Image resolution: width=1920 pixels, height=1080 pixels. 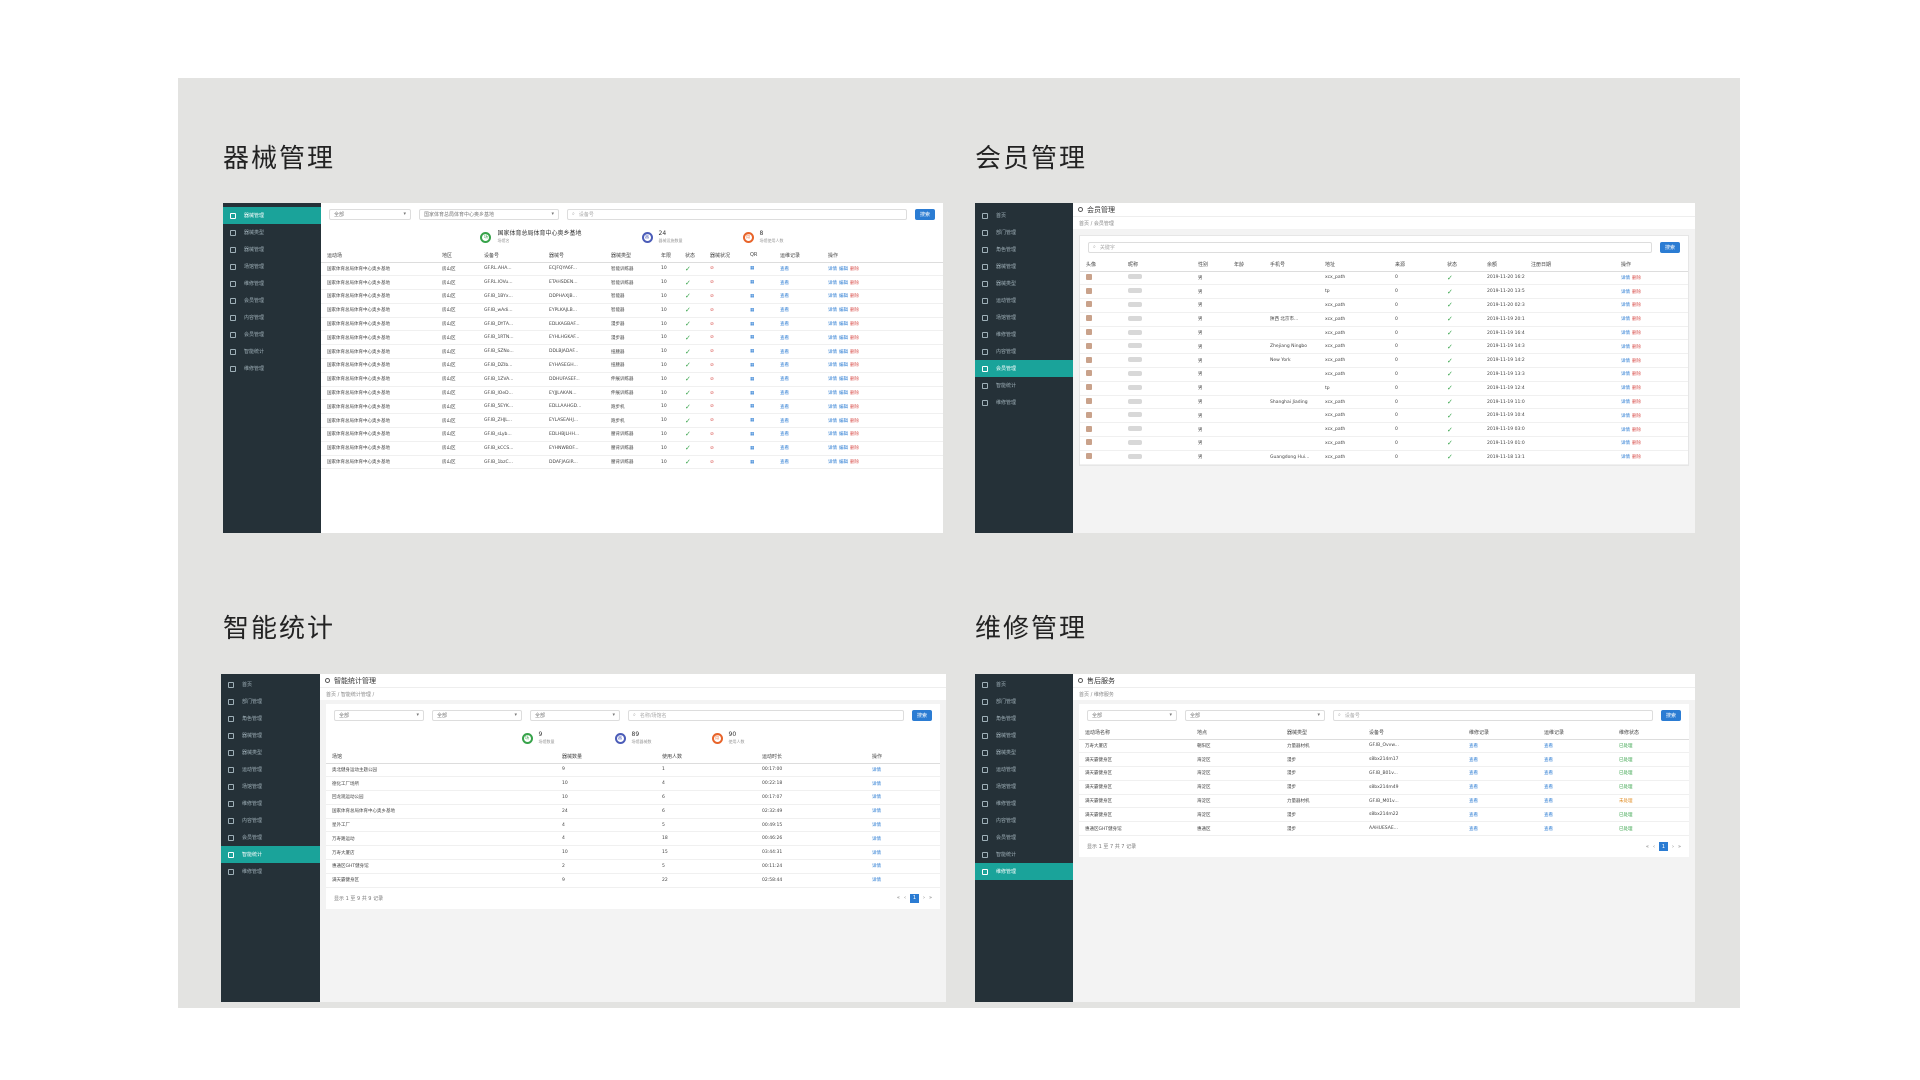 What do you see at coordinates (1673, 847) in the screenshot?
I see `next-page-icon: ›` at bounding box center [1673, 847].